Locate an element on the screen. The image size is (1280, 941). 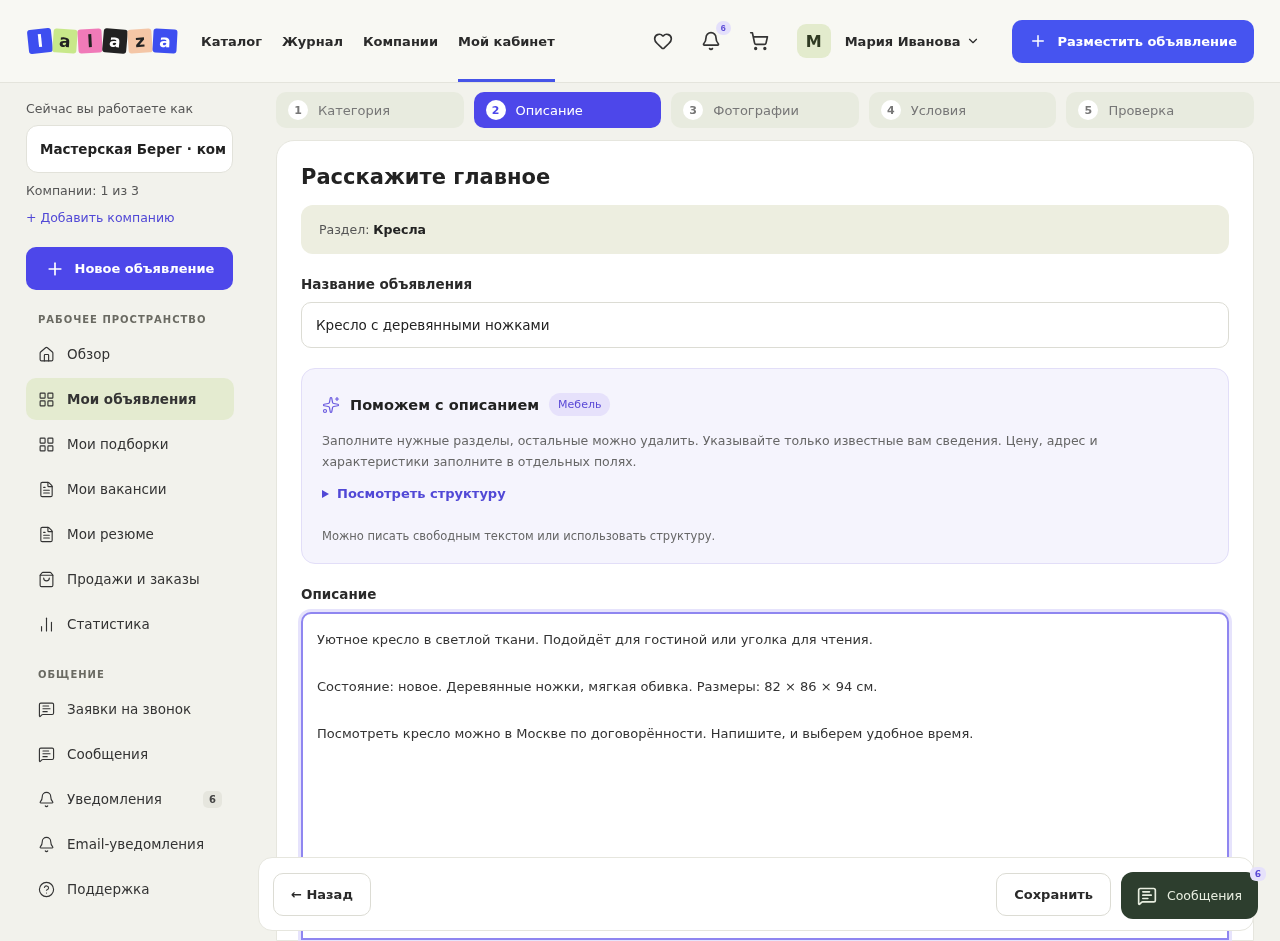
cart-icon is located at coordinates (758, 41).